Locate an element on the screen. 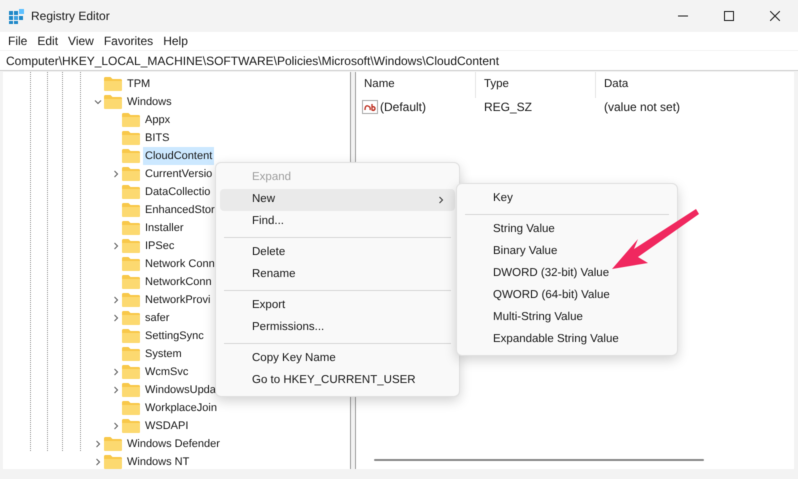  menu-item: New is located at coordinates (337, 200).